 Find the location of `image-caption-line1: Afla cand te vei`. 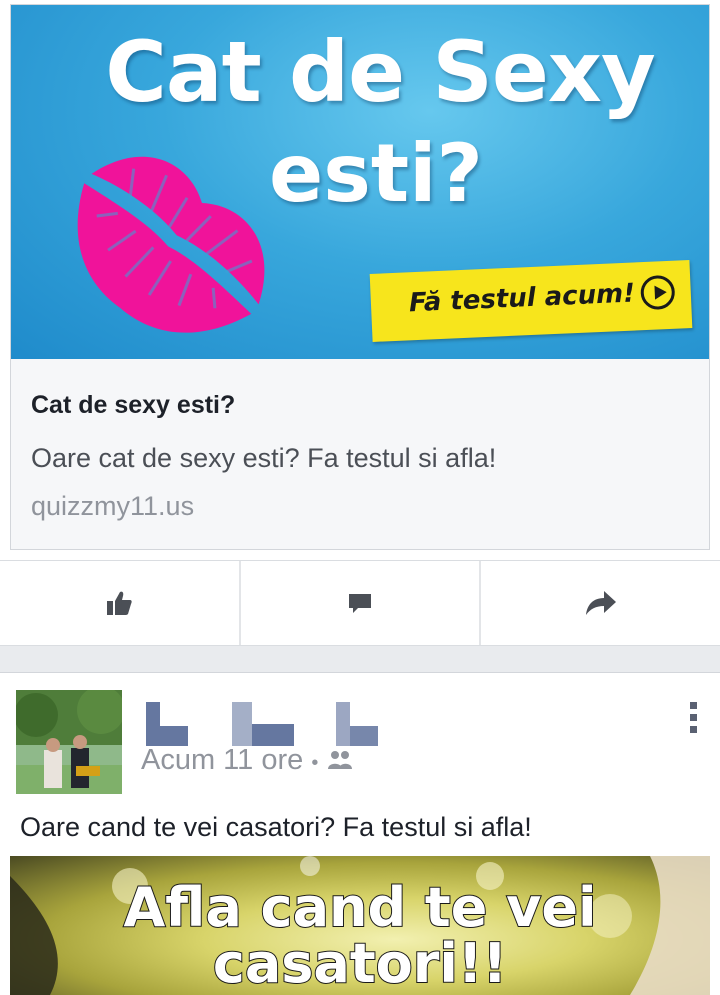

image-caption-line1: Afla cand te vei is located at coordinates (360, 907).